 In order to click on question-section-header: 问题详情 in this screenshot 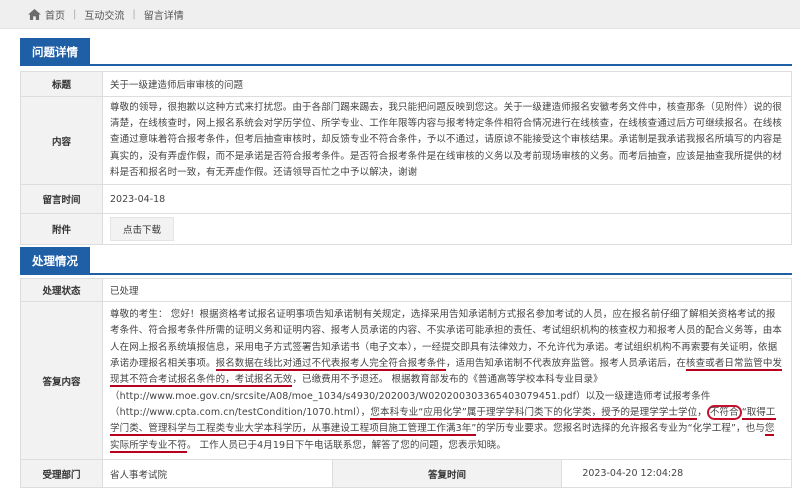, I will do `click(406, 52)`.